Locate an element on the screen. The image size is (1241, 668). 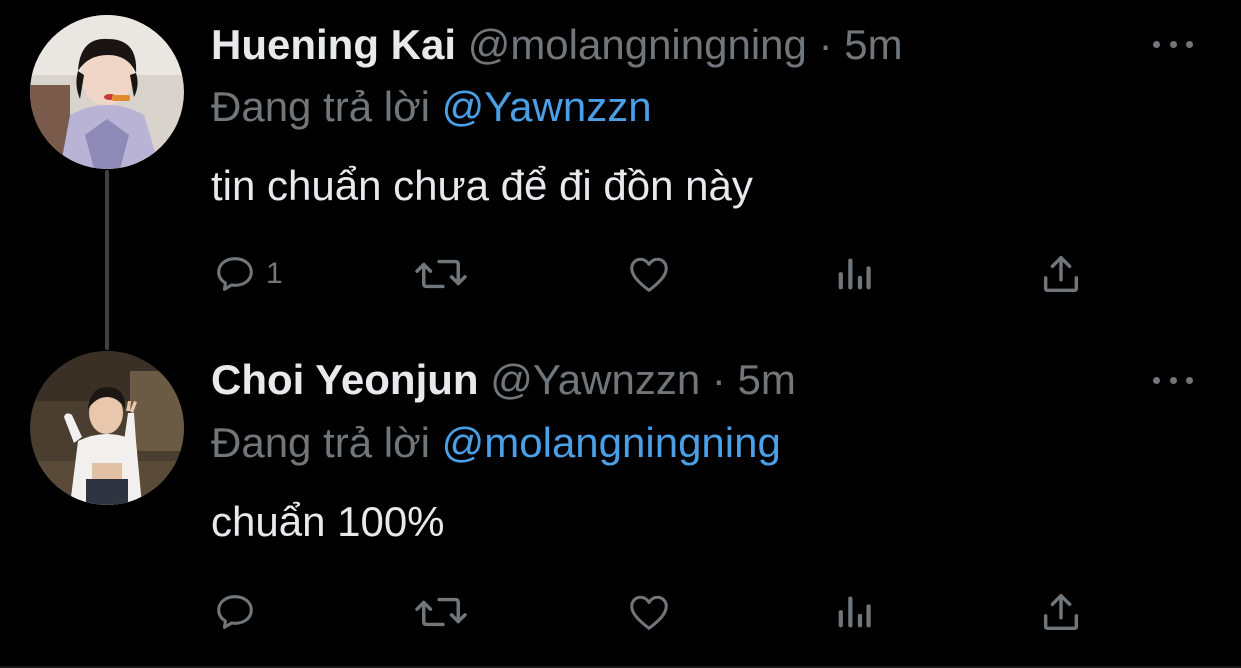
reply-button is located at coordinates (239, 612).